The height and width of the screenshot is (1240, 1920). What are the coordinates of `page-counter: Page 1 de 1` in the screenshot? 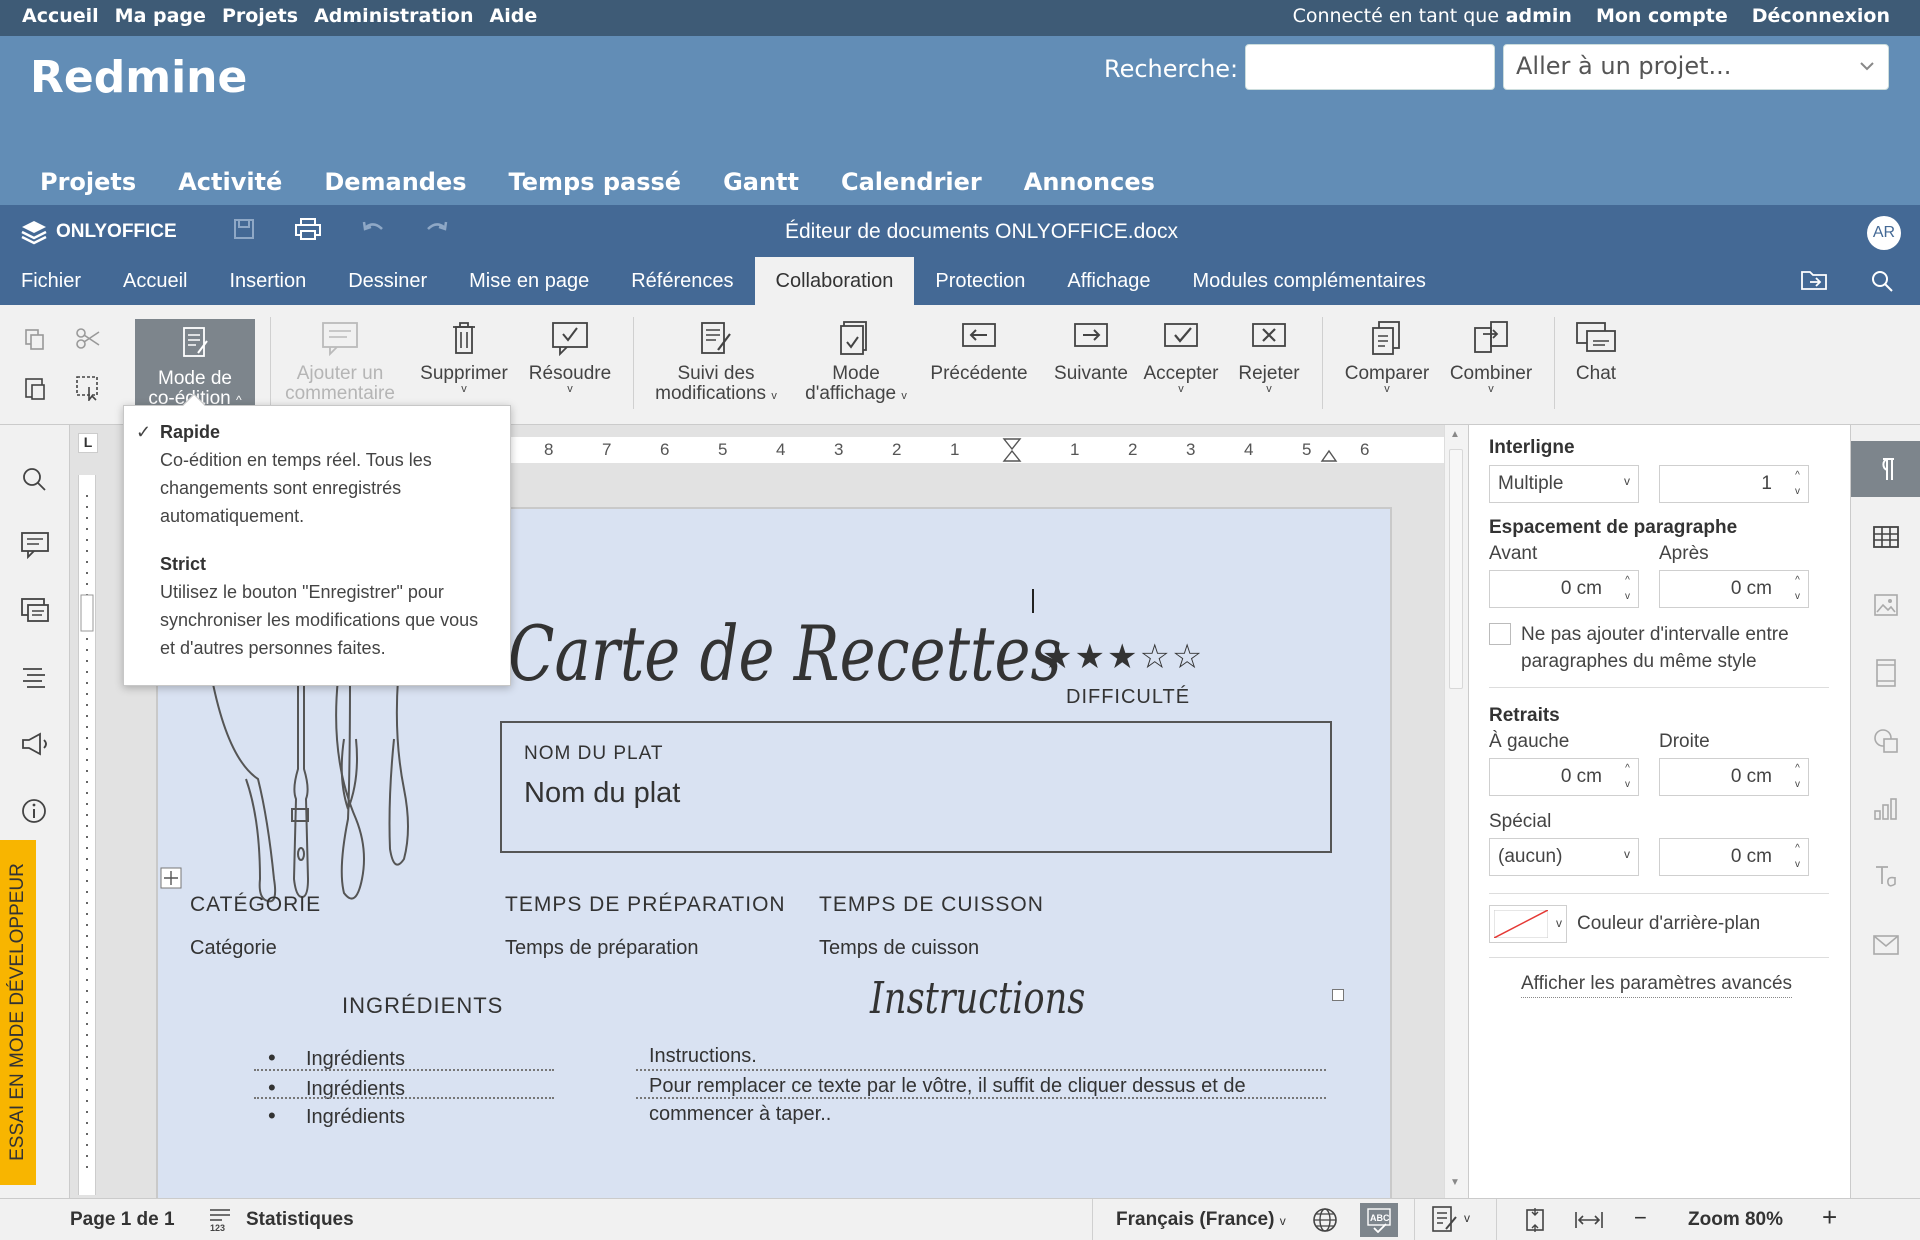 It's located at (122, 1220).